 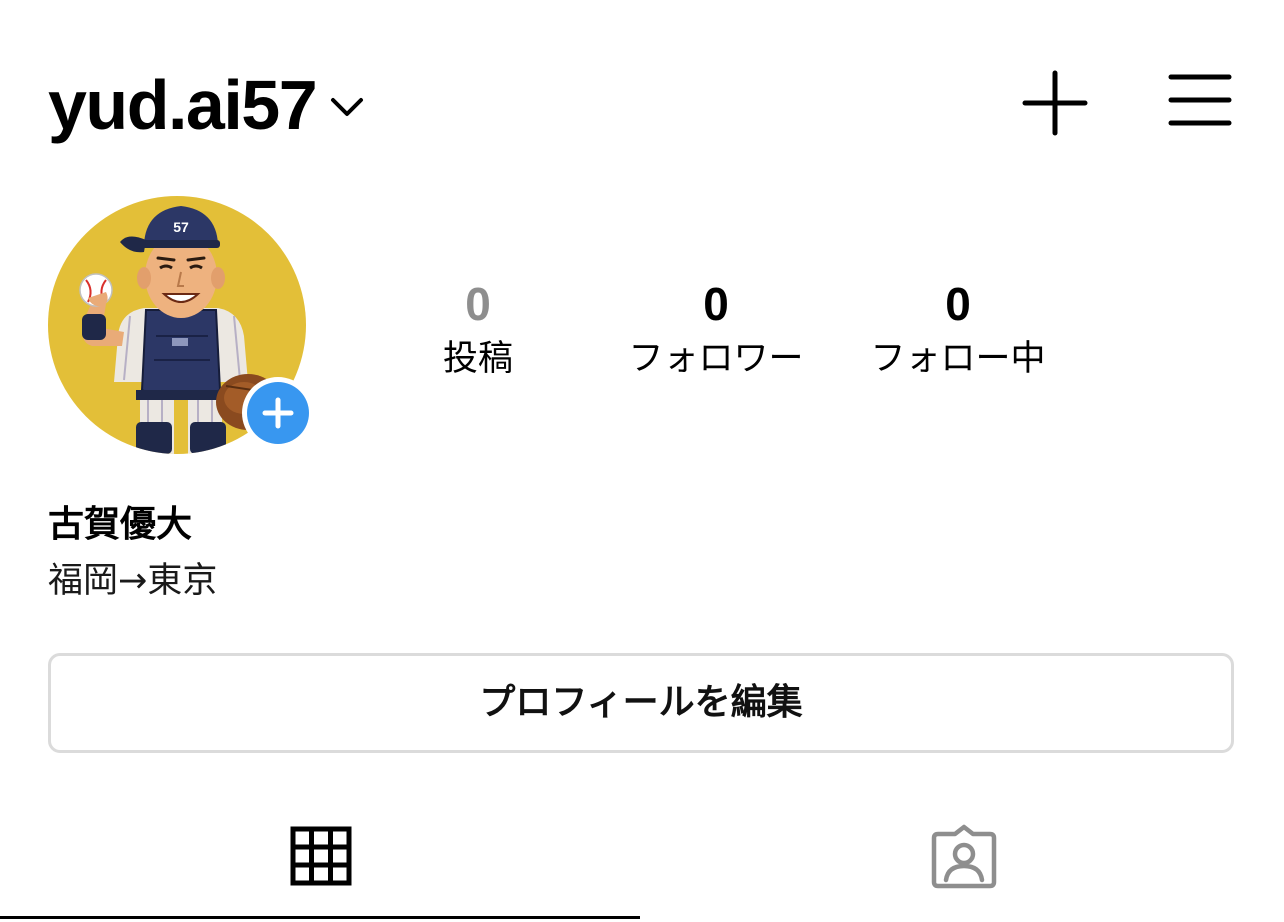 I want to click on following-label: フォロー中, so click(x=958, y=359).